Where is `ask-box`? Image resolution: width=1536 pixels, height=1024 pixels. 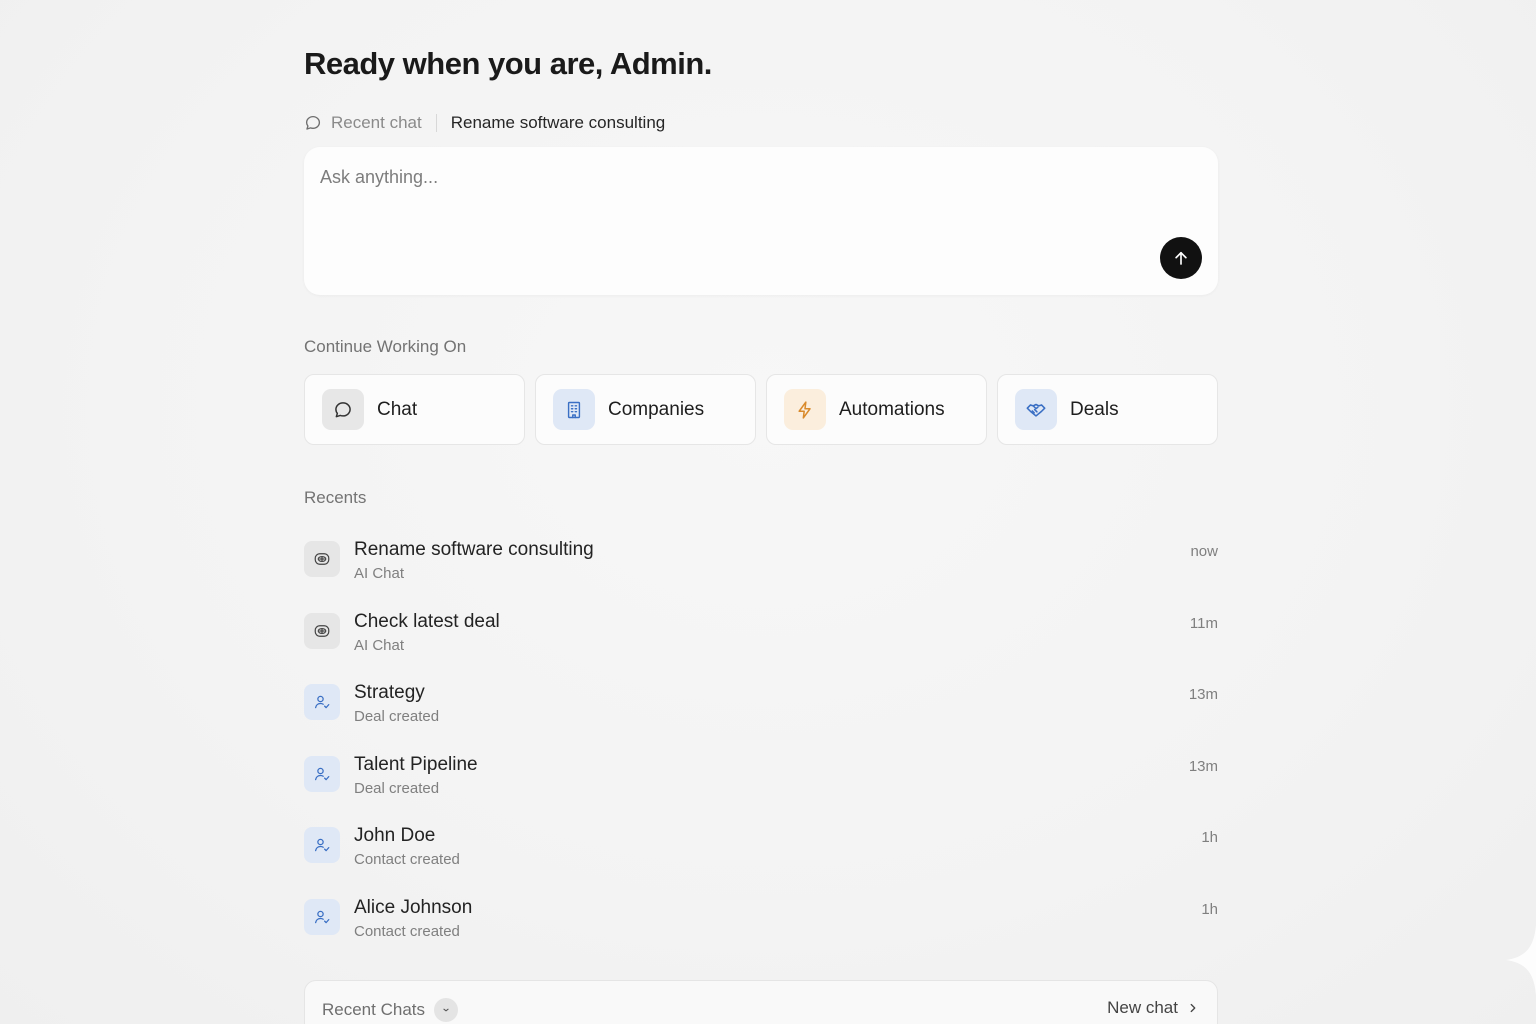
ask-box is located at coordinates (761, 221).